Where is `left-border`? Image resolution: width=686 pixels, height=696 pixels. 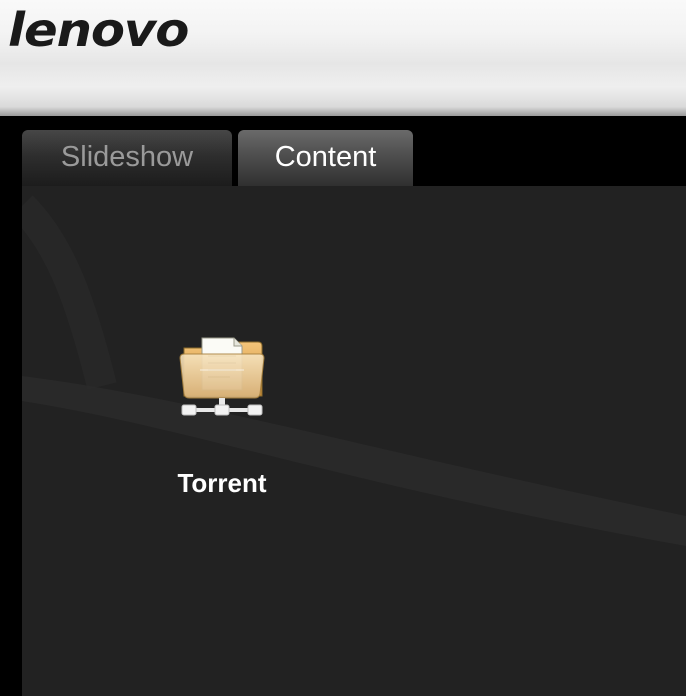
left-border is located at coordinates (11, 442).